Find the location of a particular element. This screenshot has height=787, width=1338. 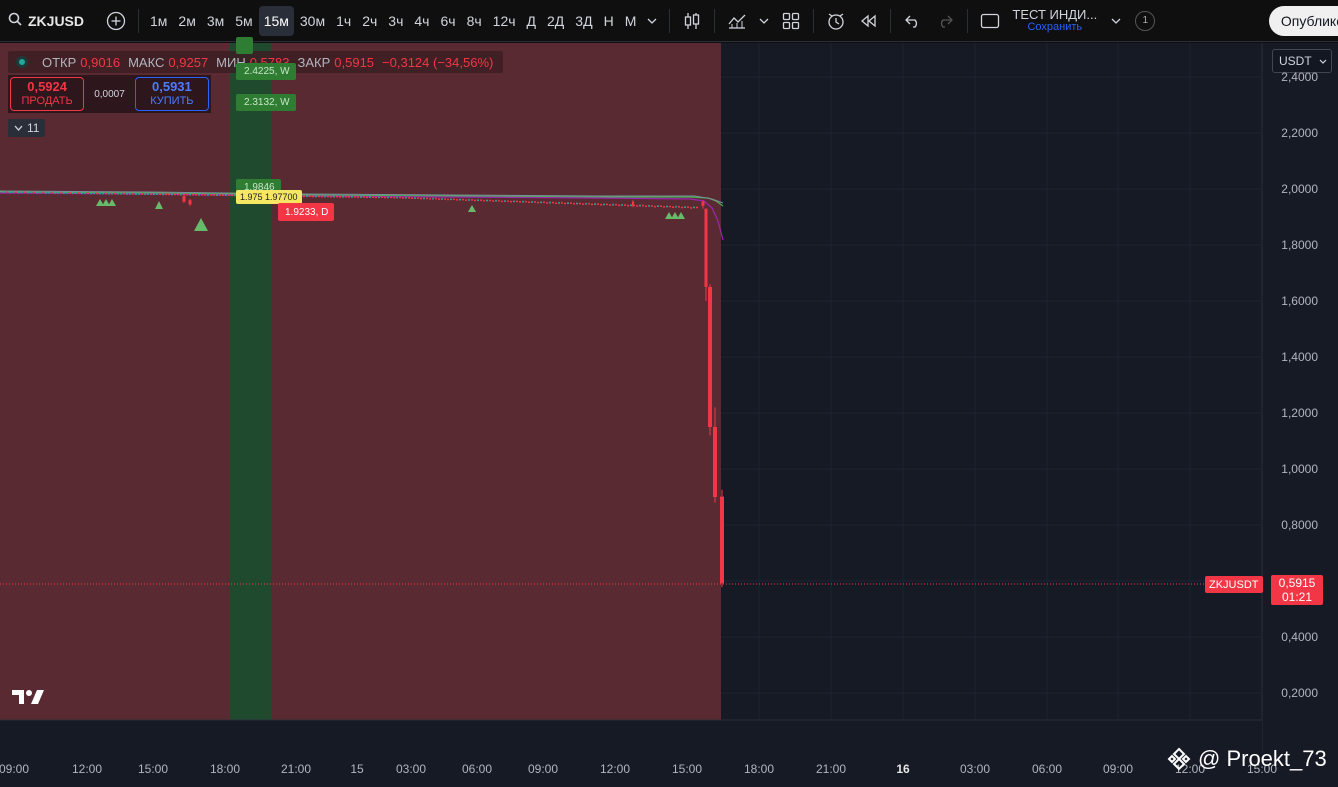

alert-clock-icon is located at coordinates (836, 21).